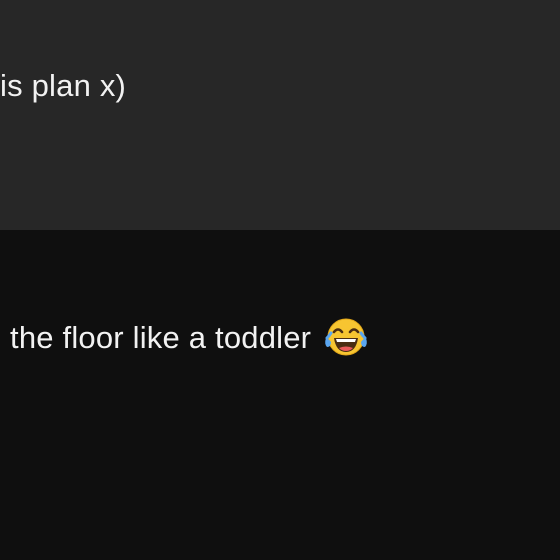 The width and height of the screenshot is (560, 560). What do you see at coordinates (63, 85) in the screenshot?
I see `message-text: is plan x)` at bounding box center [63, 85].